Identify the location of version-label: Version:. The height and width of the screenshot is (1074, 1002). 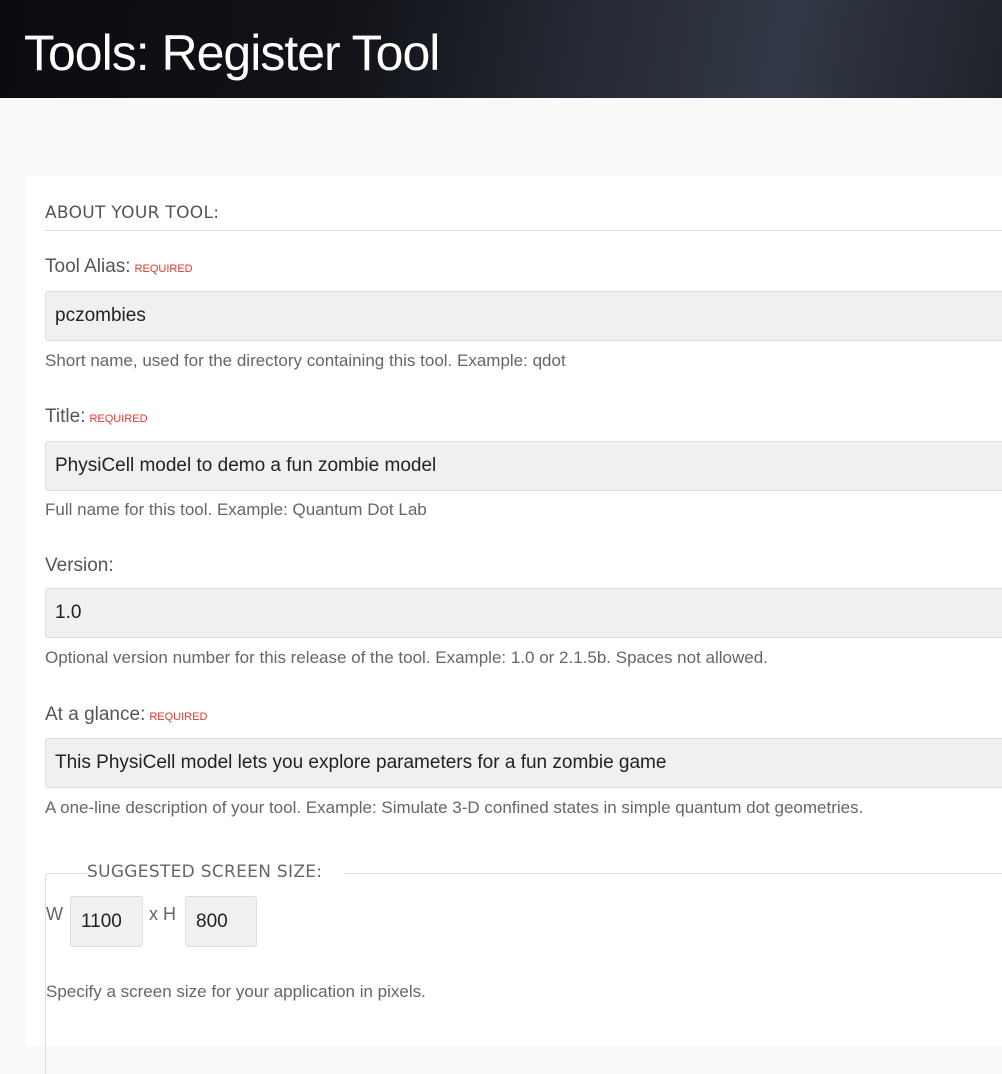
(79, 565).